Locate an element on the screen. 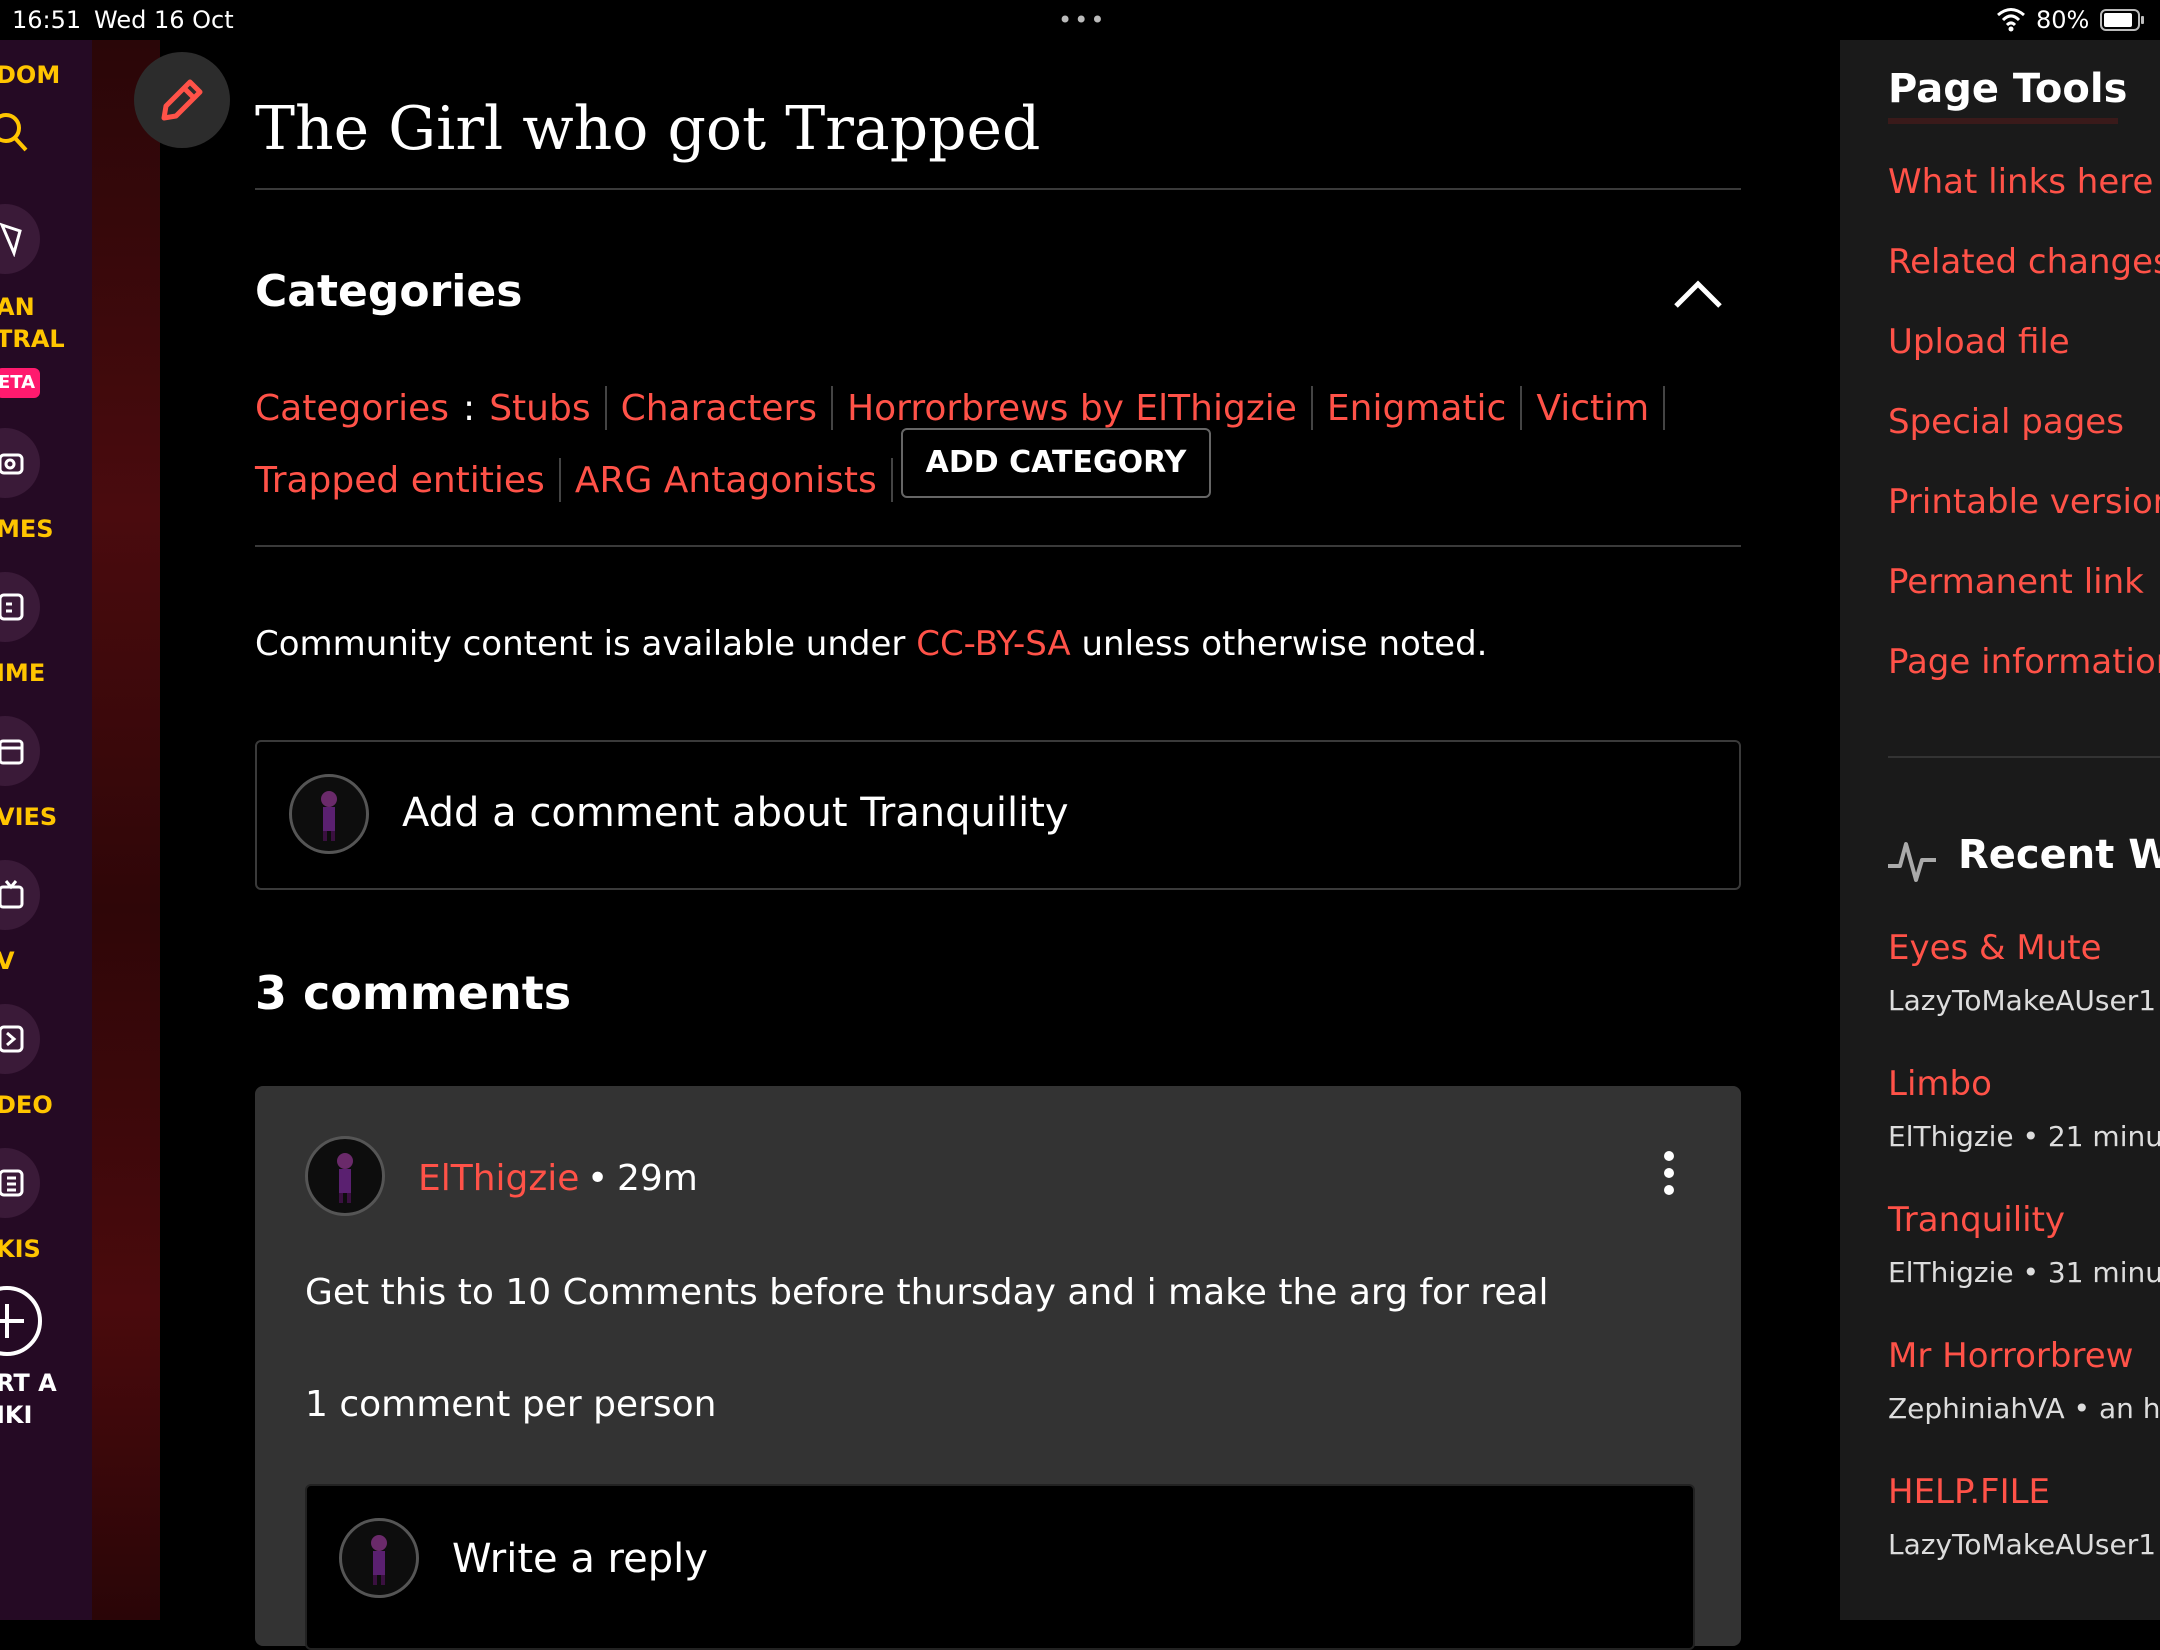  page-tools-underline is located at coordinates (2003, 121).